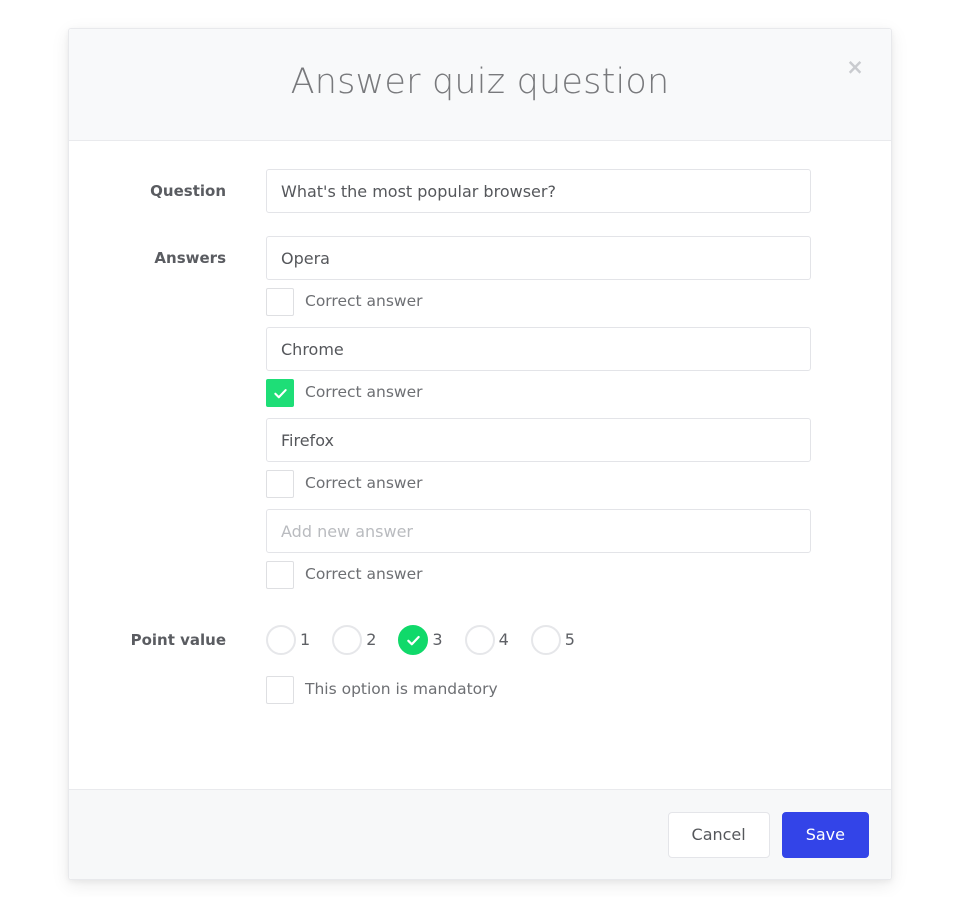  What do you see at coordinates (190, 258) in the screenshot?
I see `answers-label: Answers` at bounding box center [190, 258].